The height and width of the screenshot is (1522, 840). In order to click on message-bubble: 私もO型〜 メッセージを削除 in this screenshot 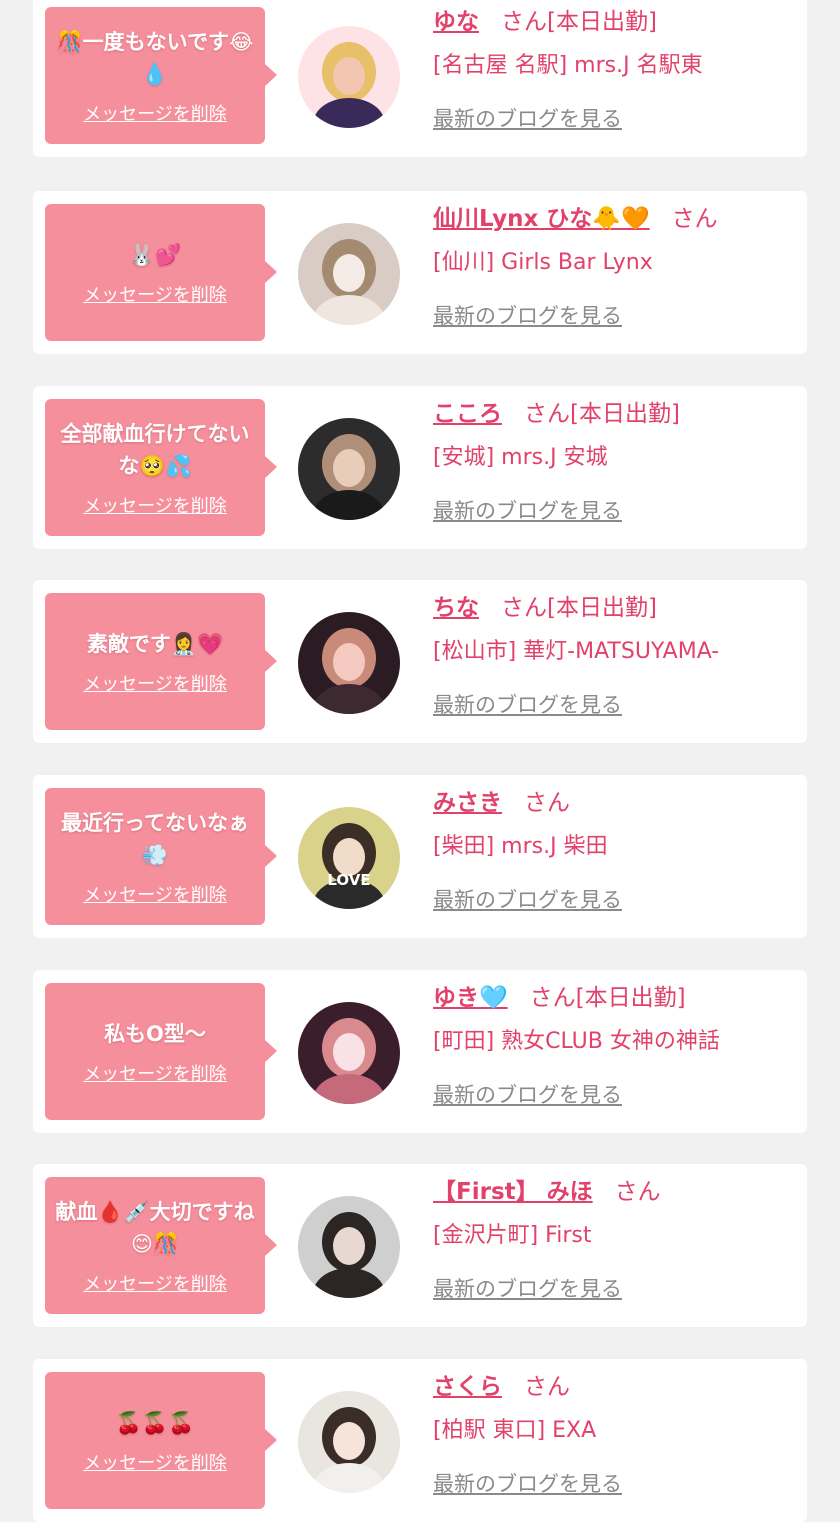, I will do `click(161, 1051)`.